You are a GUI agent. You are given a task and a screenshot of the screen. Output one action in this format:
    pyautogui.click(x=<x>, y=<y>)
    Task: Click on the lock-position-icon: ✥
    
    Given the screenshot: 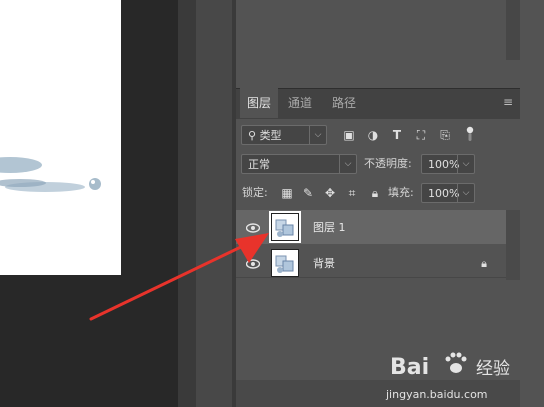 What is the action you would take?
    pyautogui.click(x=330, y=193)
    